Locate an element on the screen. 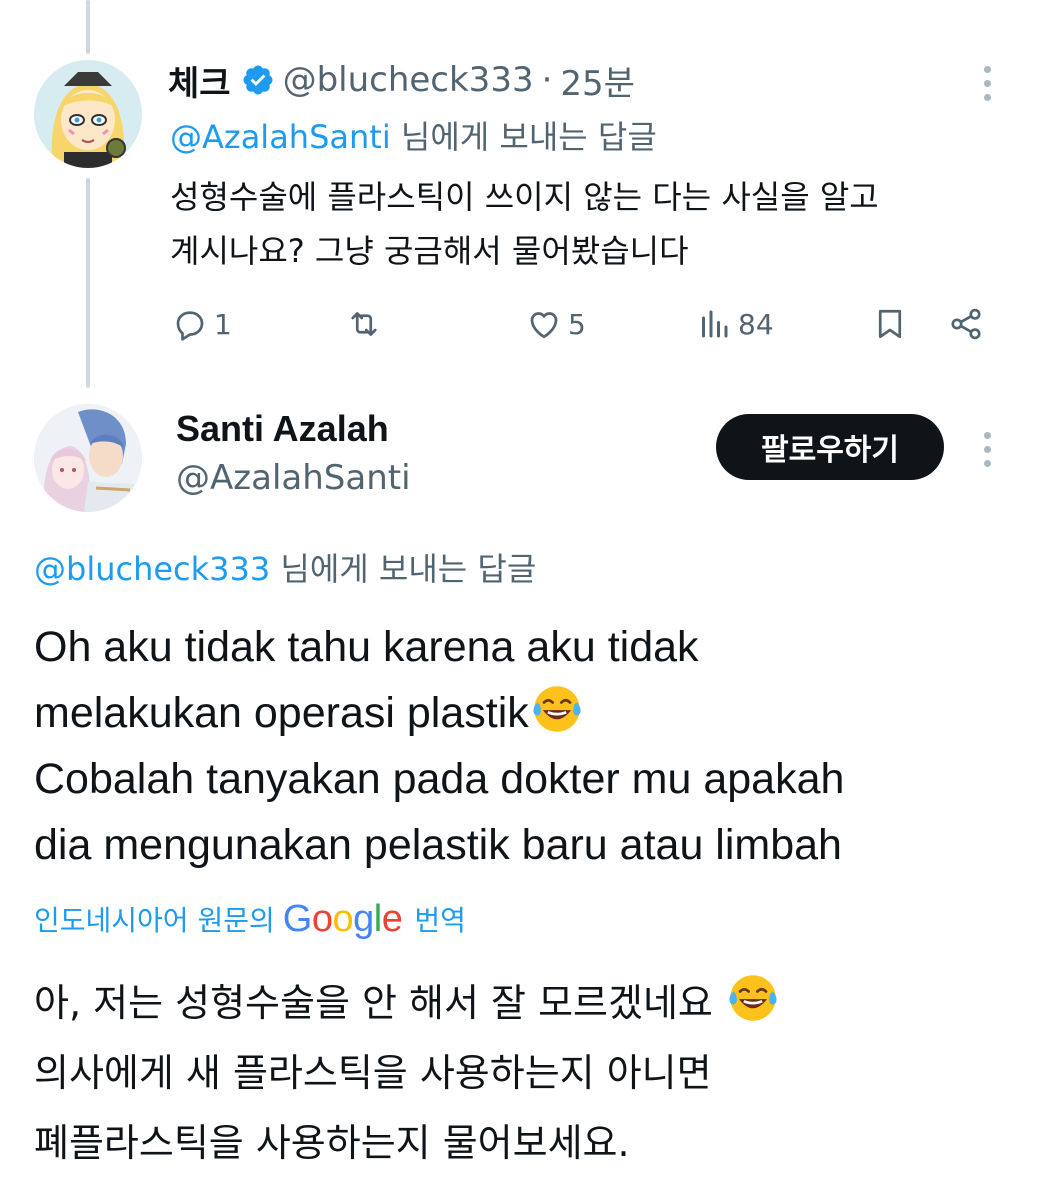 This screenshot has height=1200, width=1041. translation-source-label: 인도네시아어 원문의 is located at coordinates (154, 920).